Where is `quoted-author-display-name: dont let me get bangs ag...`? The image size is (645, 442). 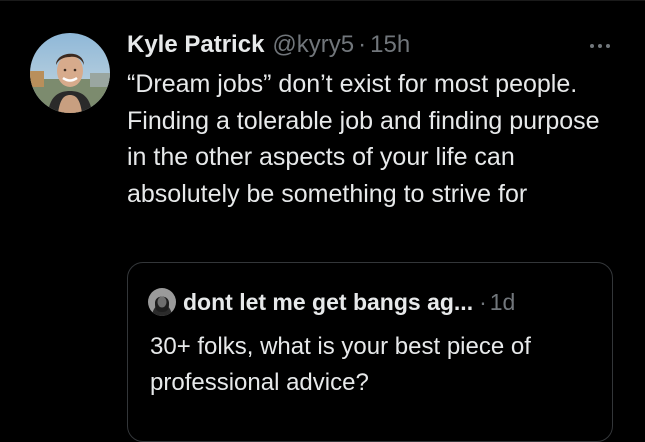 quoted-author-display-name: dont let me get bangs ag... is located at coordinates (328, 302).